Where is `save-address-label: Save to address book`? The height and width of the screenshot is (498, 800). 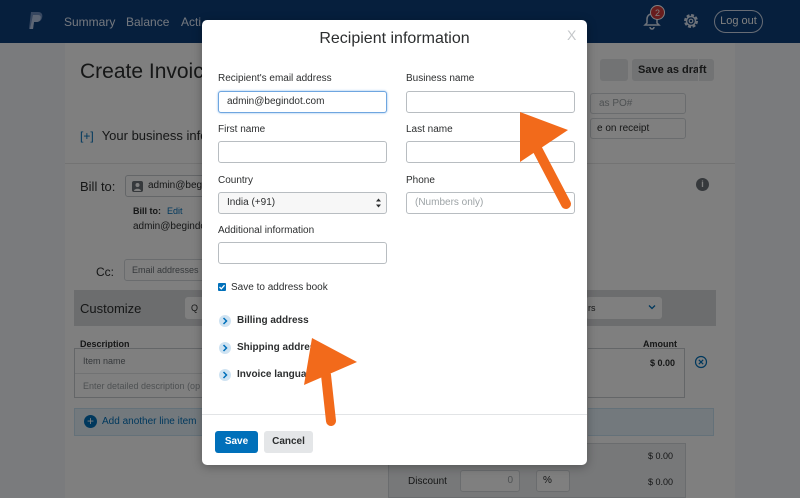 save-address-label: Save to address book is located at coordinates (279, 287).